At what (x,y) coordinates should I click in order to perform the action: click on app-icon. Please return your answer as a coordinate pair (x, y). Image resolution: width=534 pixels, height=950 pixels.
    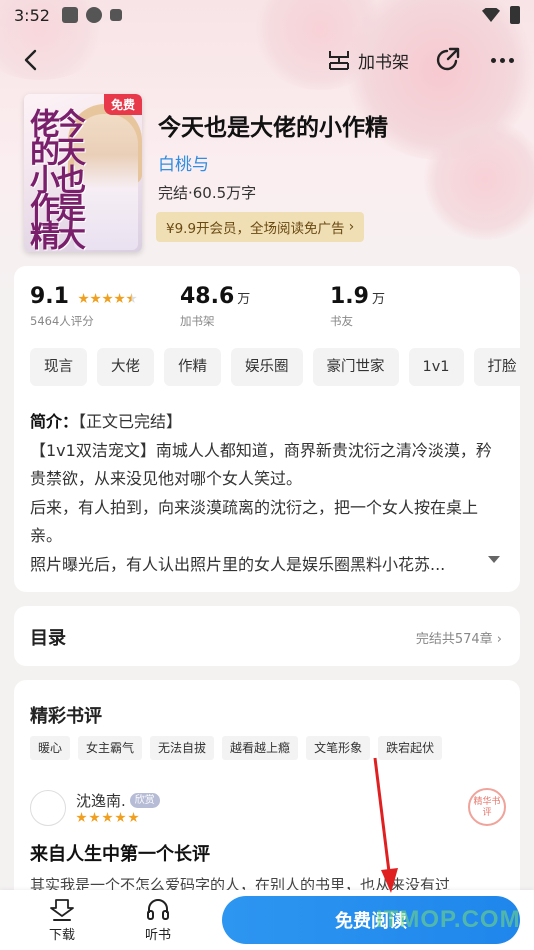
    Looking at the image, I should click on (93, 15).